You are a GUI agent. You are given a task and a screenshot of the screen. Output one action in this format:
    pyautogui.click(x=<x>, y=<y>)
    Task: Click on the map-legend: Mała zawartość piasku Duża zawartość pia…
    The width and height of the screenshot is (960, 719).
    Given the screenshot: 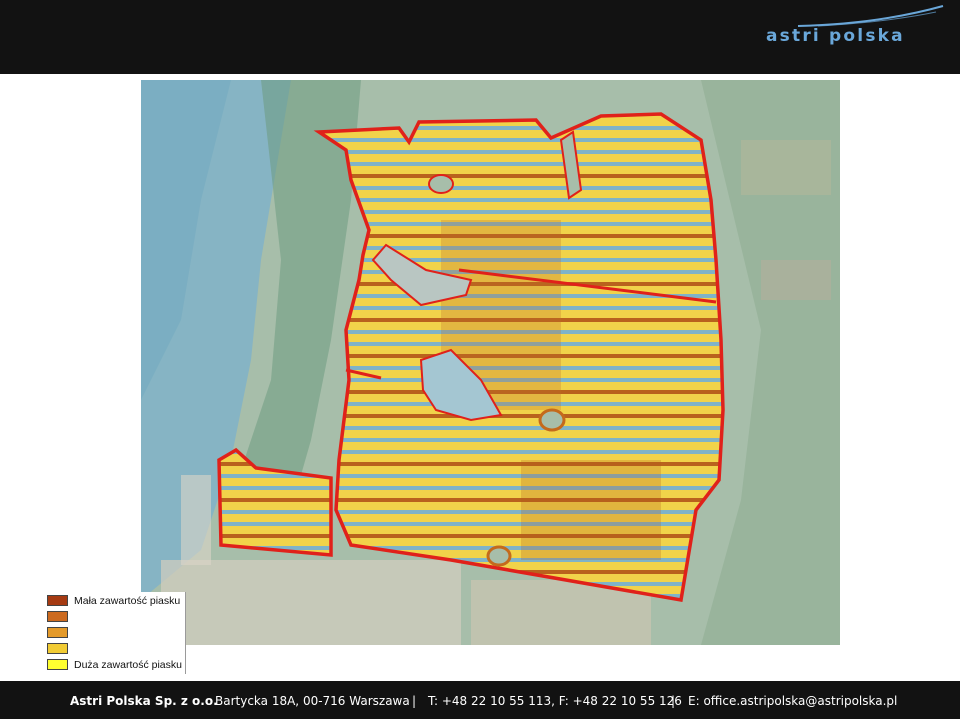 What is the action you would take?
    pyautogui.click(x=114, y=633)
    